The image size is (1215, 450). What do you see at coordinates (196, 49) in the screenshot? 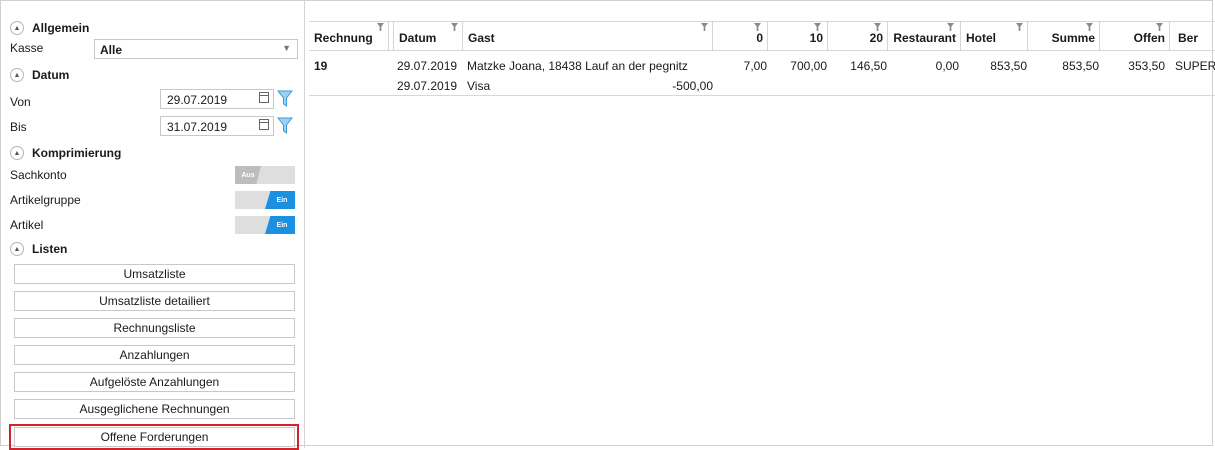
I see `kasse-select: Alle ▼` at bounding box center [196, 49].